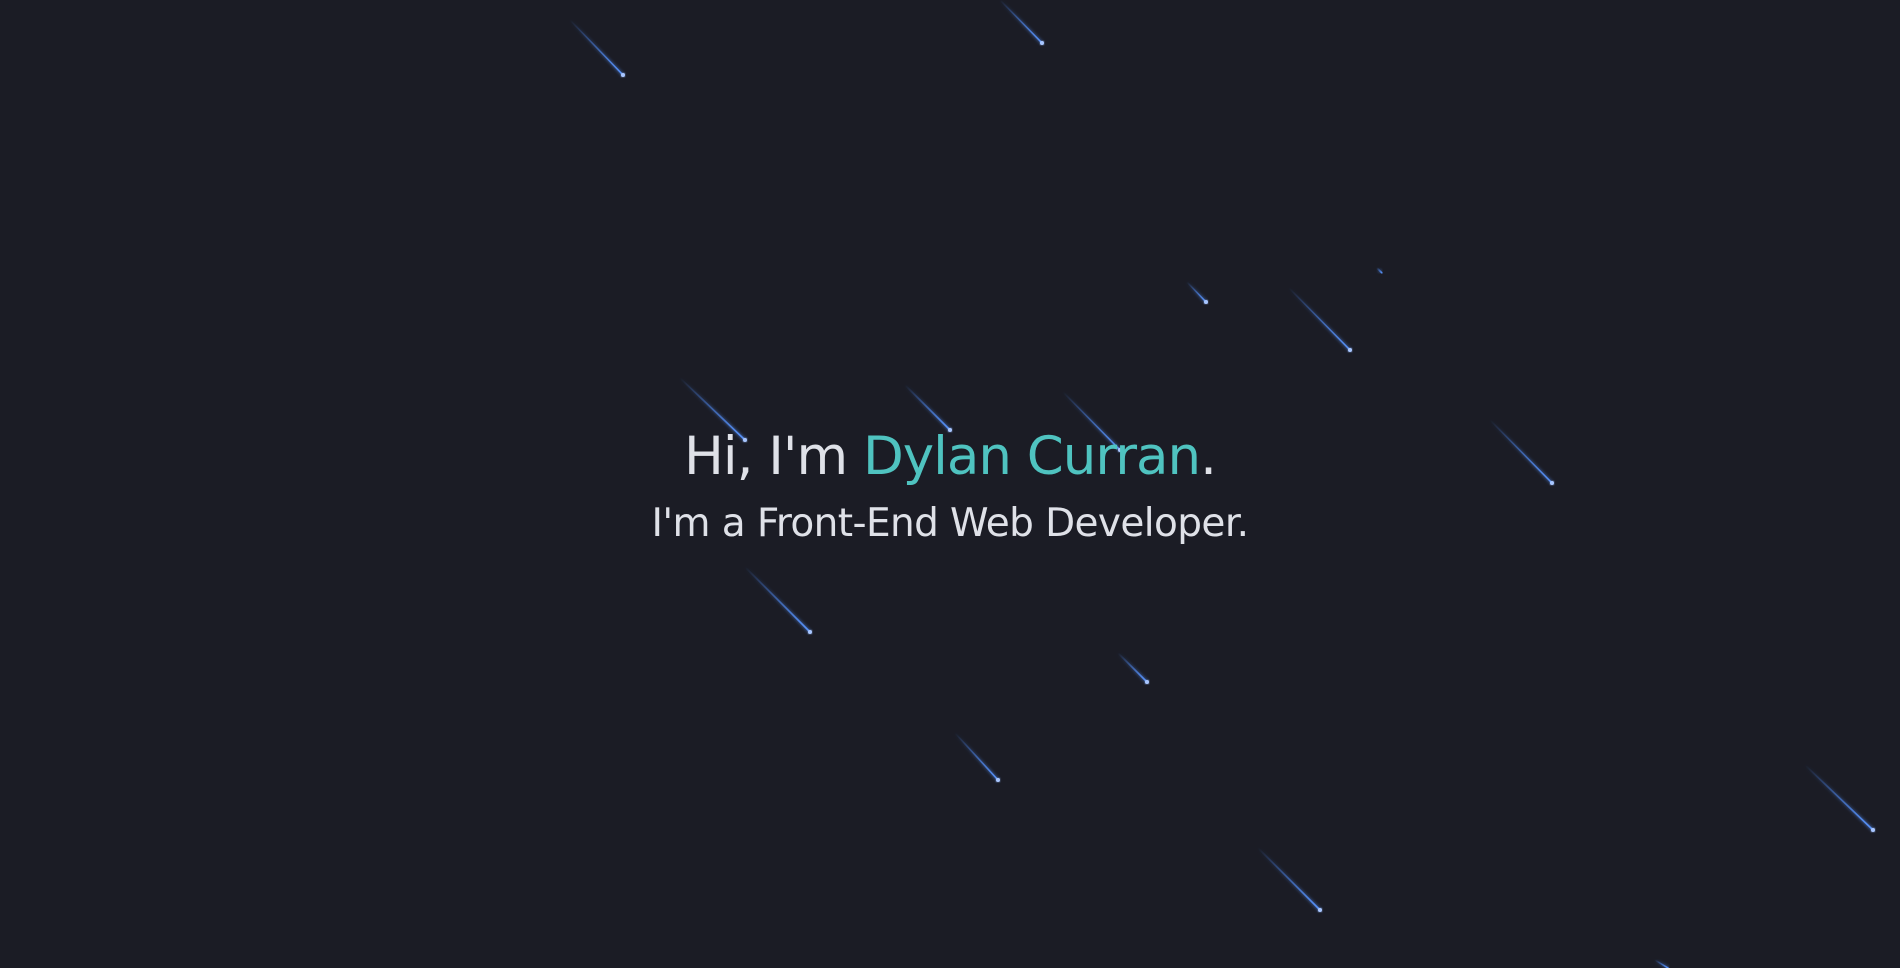 The image size is (1900, 968). I want to click on hero-period: ., so click(1208, 456).